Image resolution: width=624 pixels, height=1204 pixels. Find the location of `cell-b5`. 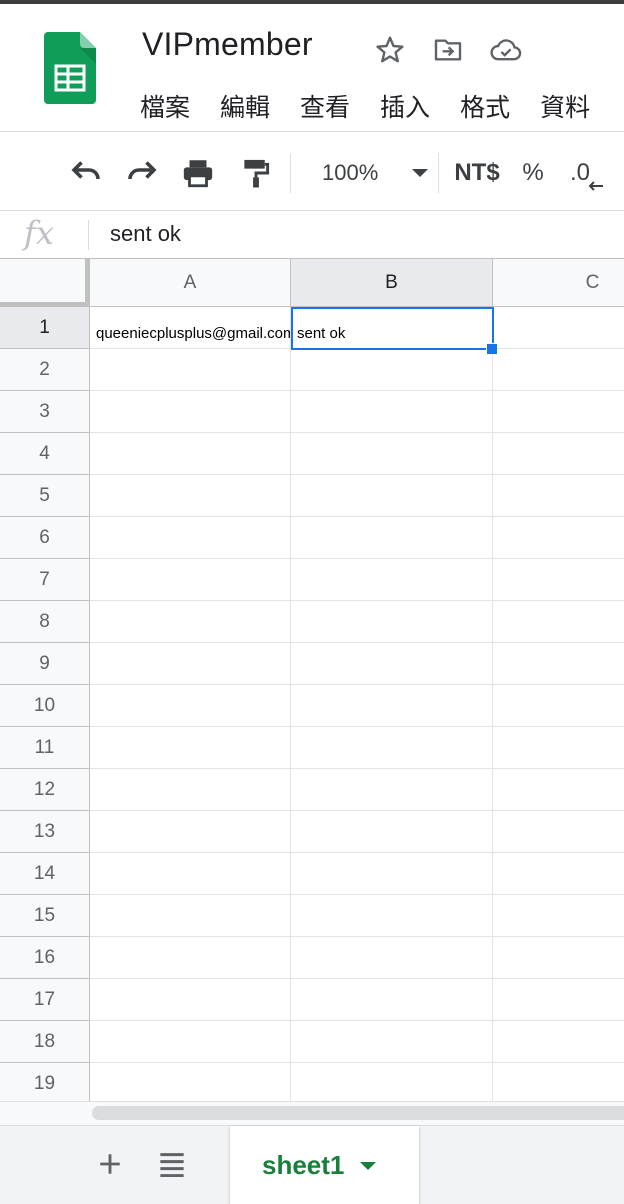

cell-b5 is located at coordinates (392, 496).